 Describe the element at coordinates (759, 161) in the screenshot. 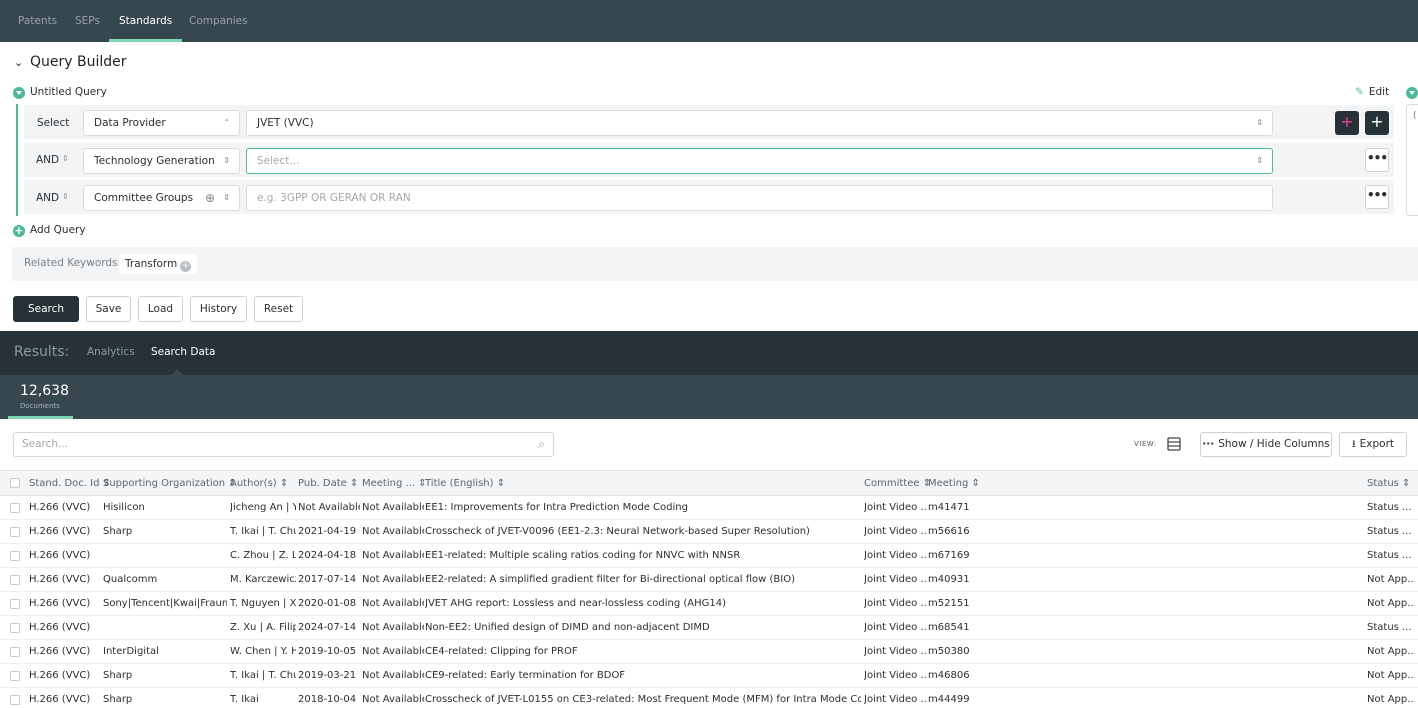

I see `row2-value-select: Select... ⇕` at that location.